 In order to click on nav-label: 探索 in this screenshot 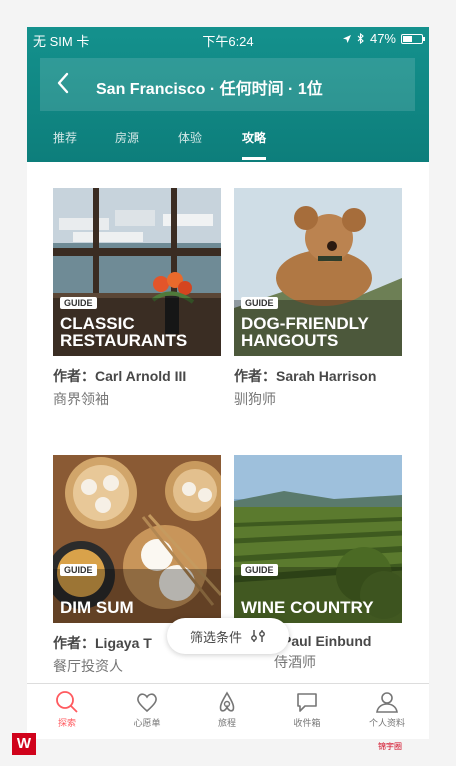, I will do `click(66, 723)`.